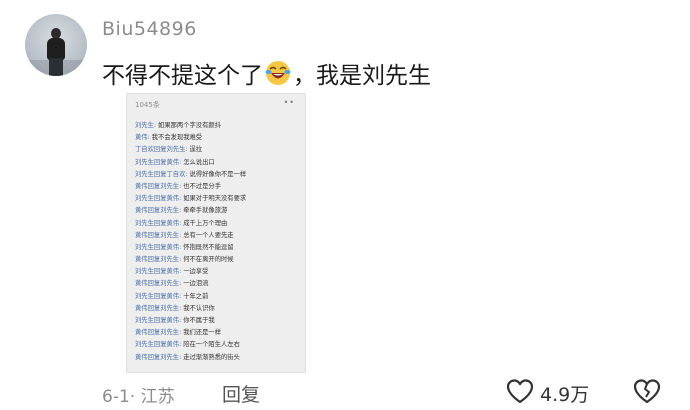 The width and height of the screenshot is (690, 410). What do you see at coordinates (147, 105) in the screenshot?
I see `screenshot-header: 1045条` at bounding box center [147, 105].